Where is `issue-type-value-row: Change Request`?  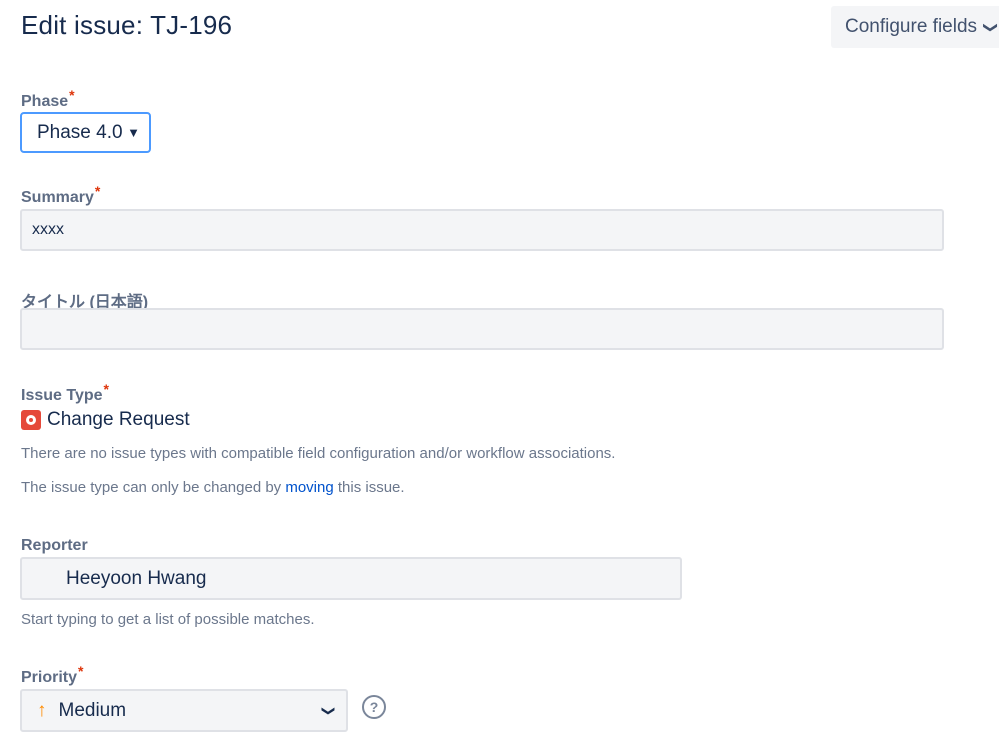 issue-type-value-row: Change Request is located at coordinates (105, 420).